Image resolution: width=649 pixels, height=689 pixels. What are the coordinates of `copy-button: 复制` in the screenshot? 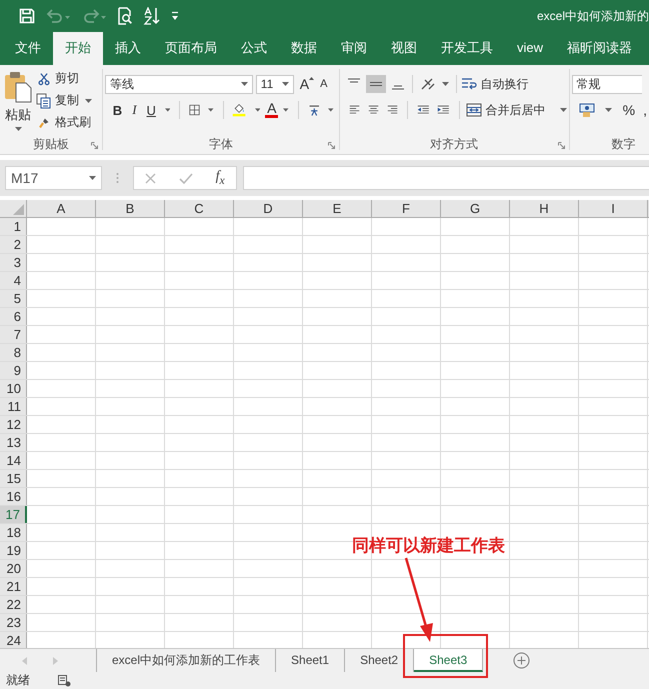 It's located at (65, 100).